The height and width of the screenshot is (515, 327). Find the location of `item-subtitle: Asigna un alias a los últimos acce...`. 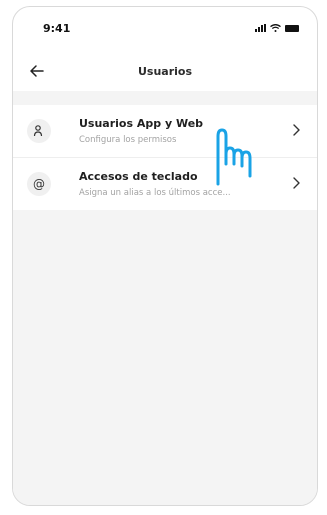

item-subtitle: Asigna un alias a los últimos acce... is located at coordinates (155, 193).